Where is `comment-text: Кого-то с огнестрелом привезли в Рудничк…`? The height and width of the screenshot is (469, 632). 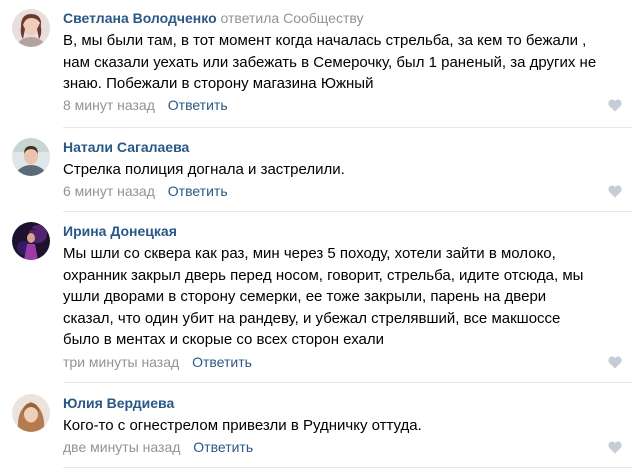
comment-text: Кого-то с огнестрелом привезли в Рудничк… is located at coordinates (343, 426).